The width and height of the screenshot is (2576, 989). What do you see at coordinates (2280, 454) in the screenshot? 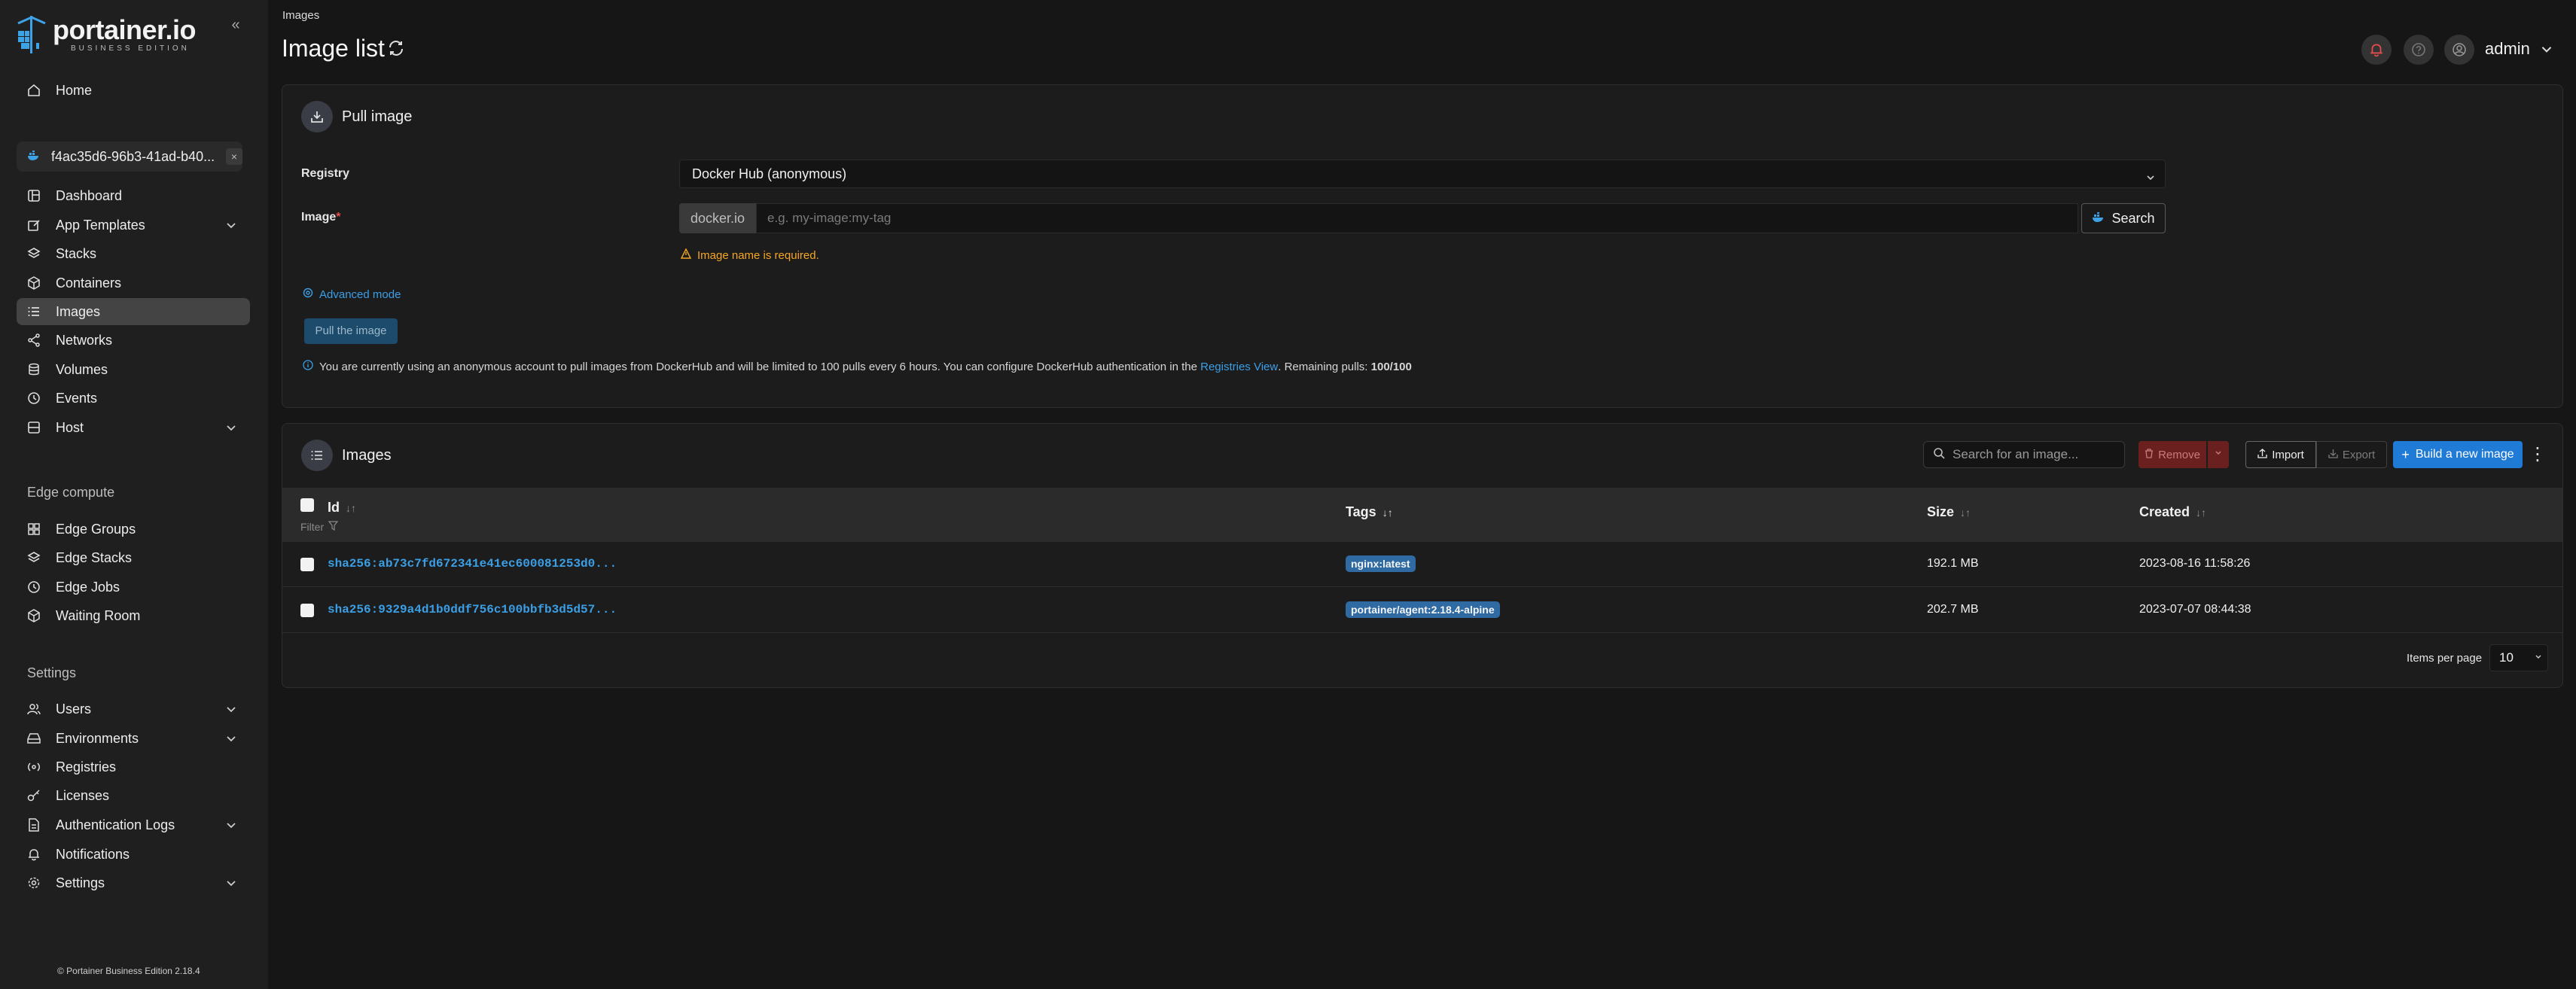
I see `import-button: Import` at bounding box center [2280, 454].